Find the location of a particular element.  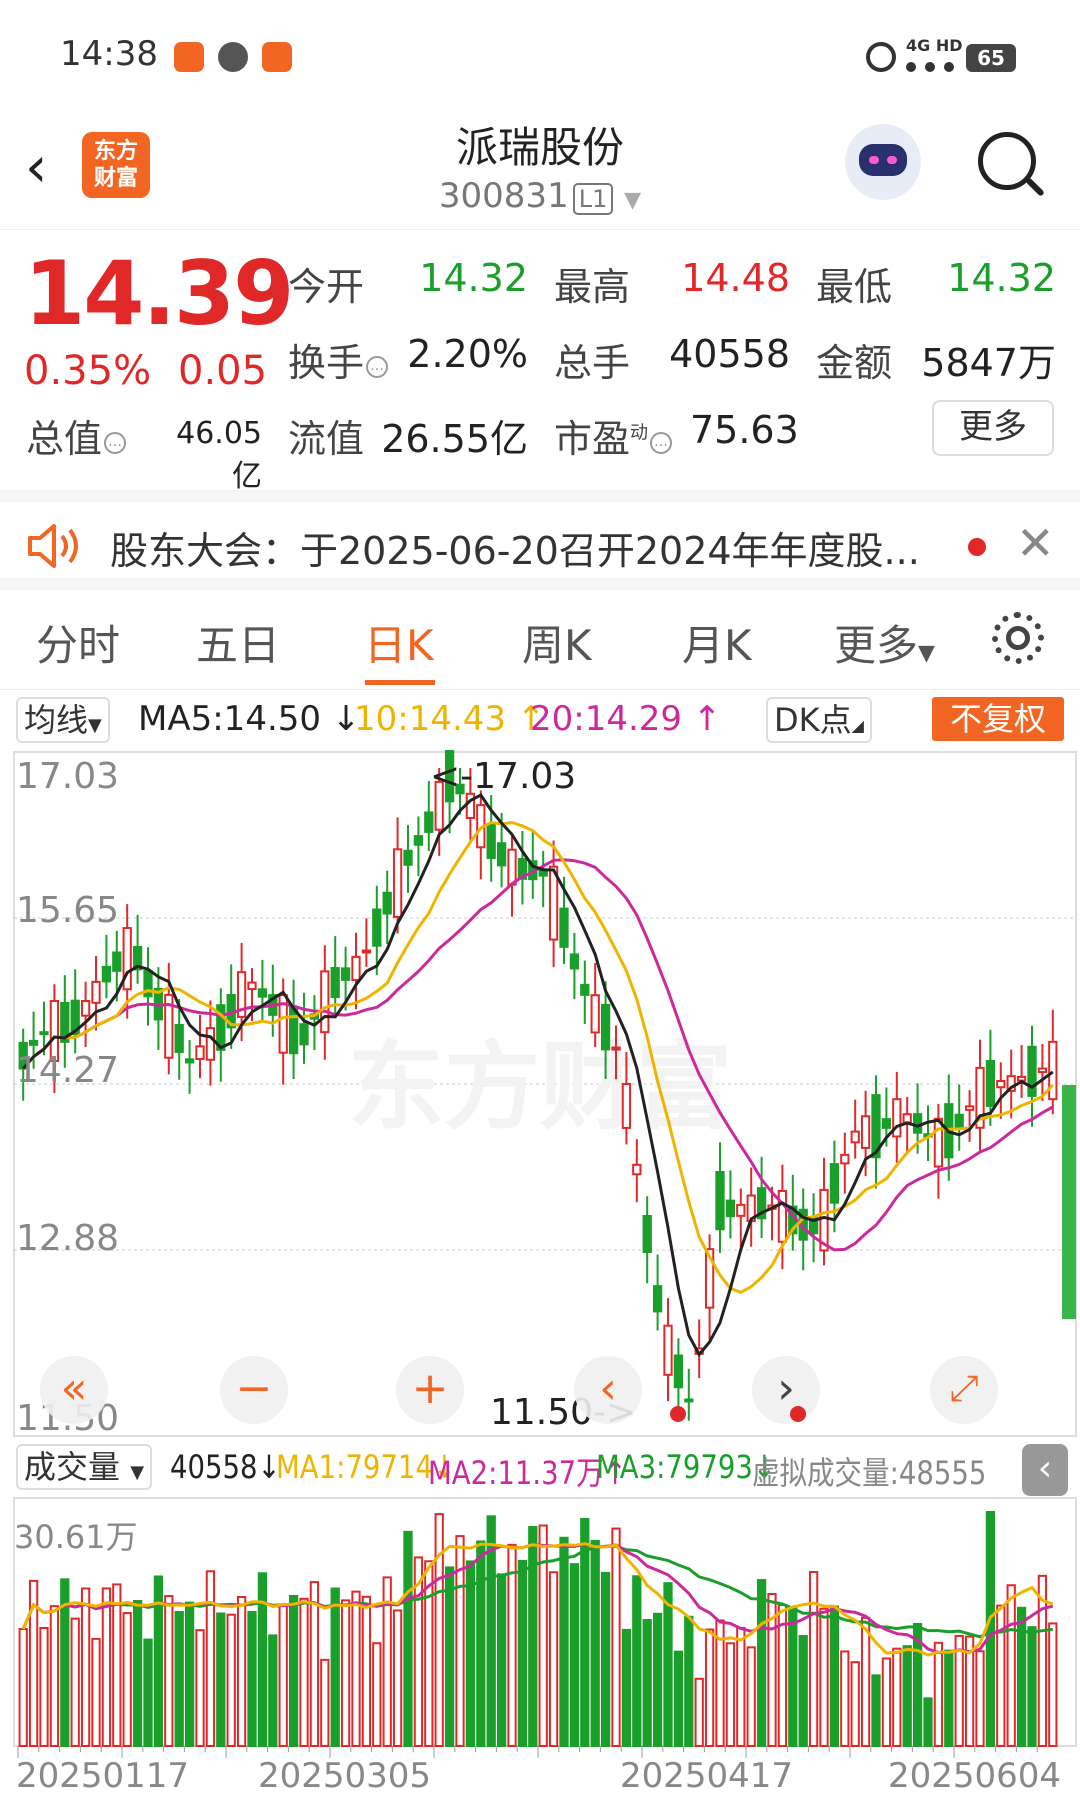

volume-label: 总手 is located at coordinates (592, 363).